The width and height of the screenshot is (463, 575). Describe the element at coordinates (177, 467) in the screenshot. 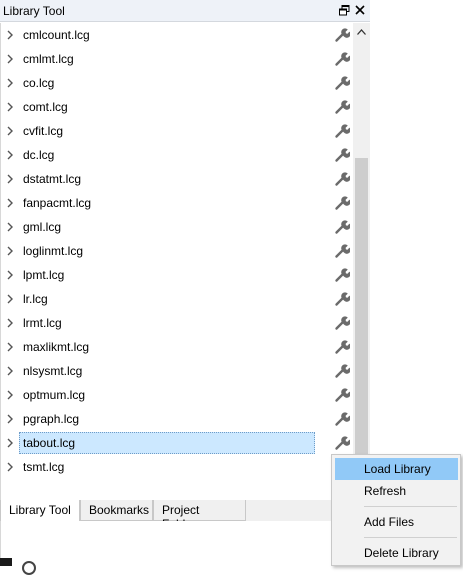

I see `list-item: tsmt.lcg` at that location.